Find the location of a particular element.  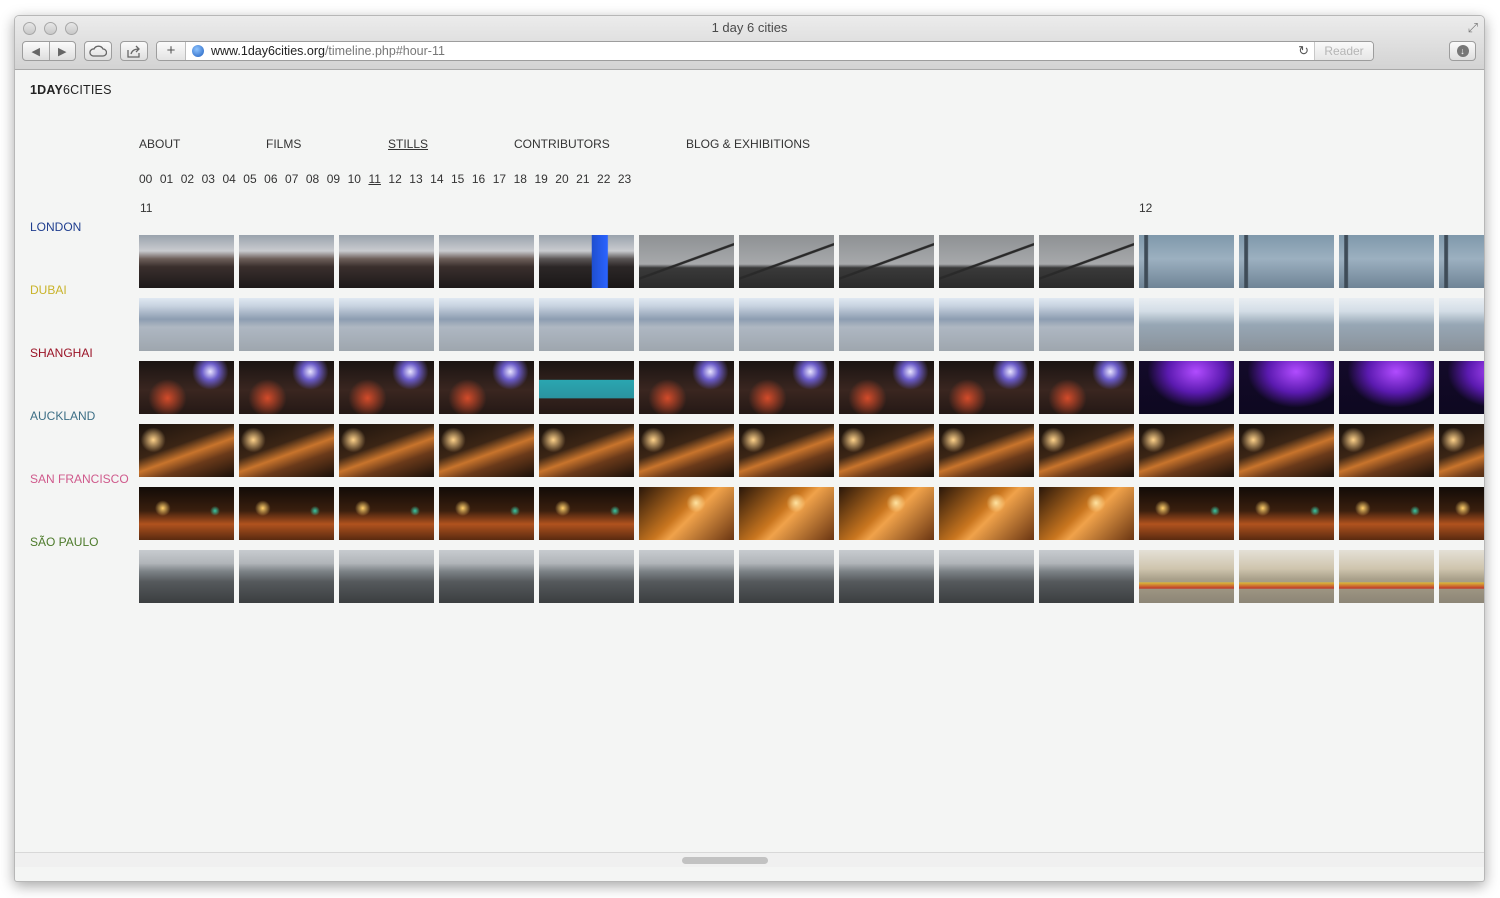

icloud-tabs-button is located at coordinates (98, 51).